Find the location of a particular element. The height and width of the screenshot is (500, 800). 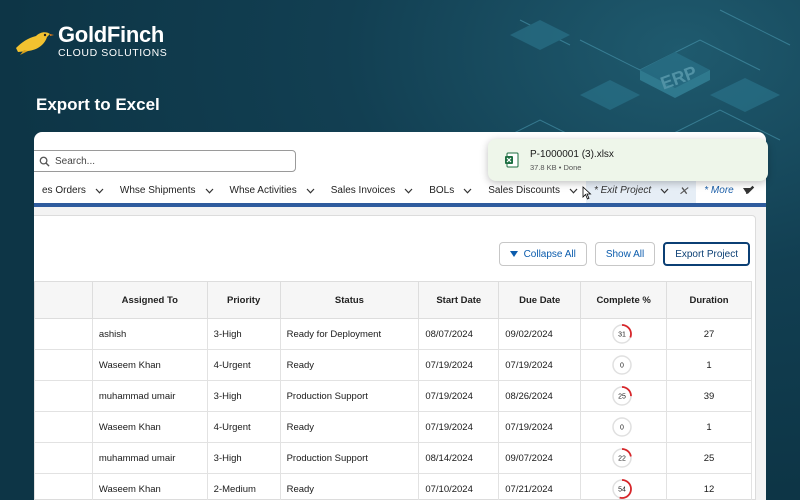

cell-assigned: Waseem Khan is located at coordinates (149, 427).